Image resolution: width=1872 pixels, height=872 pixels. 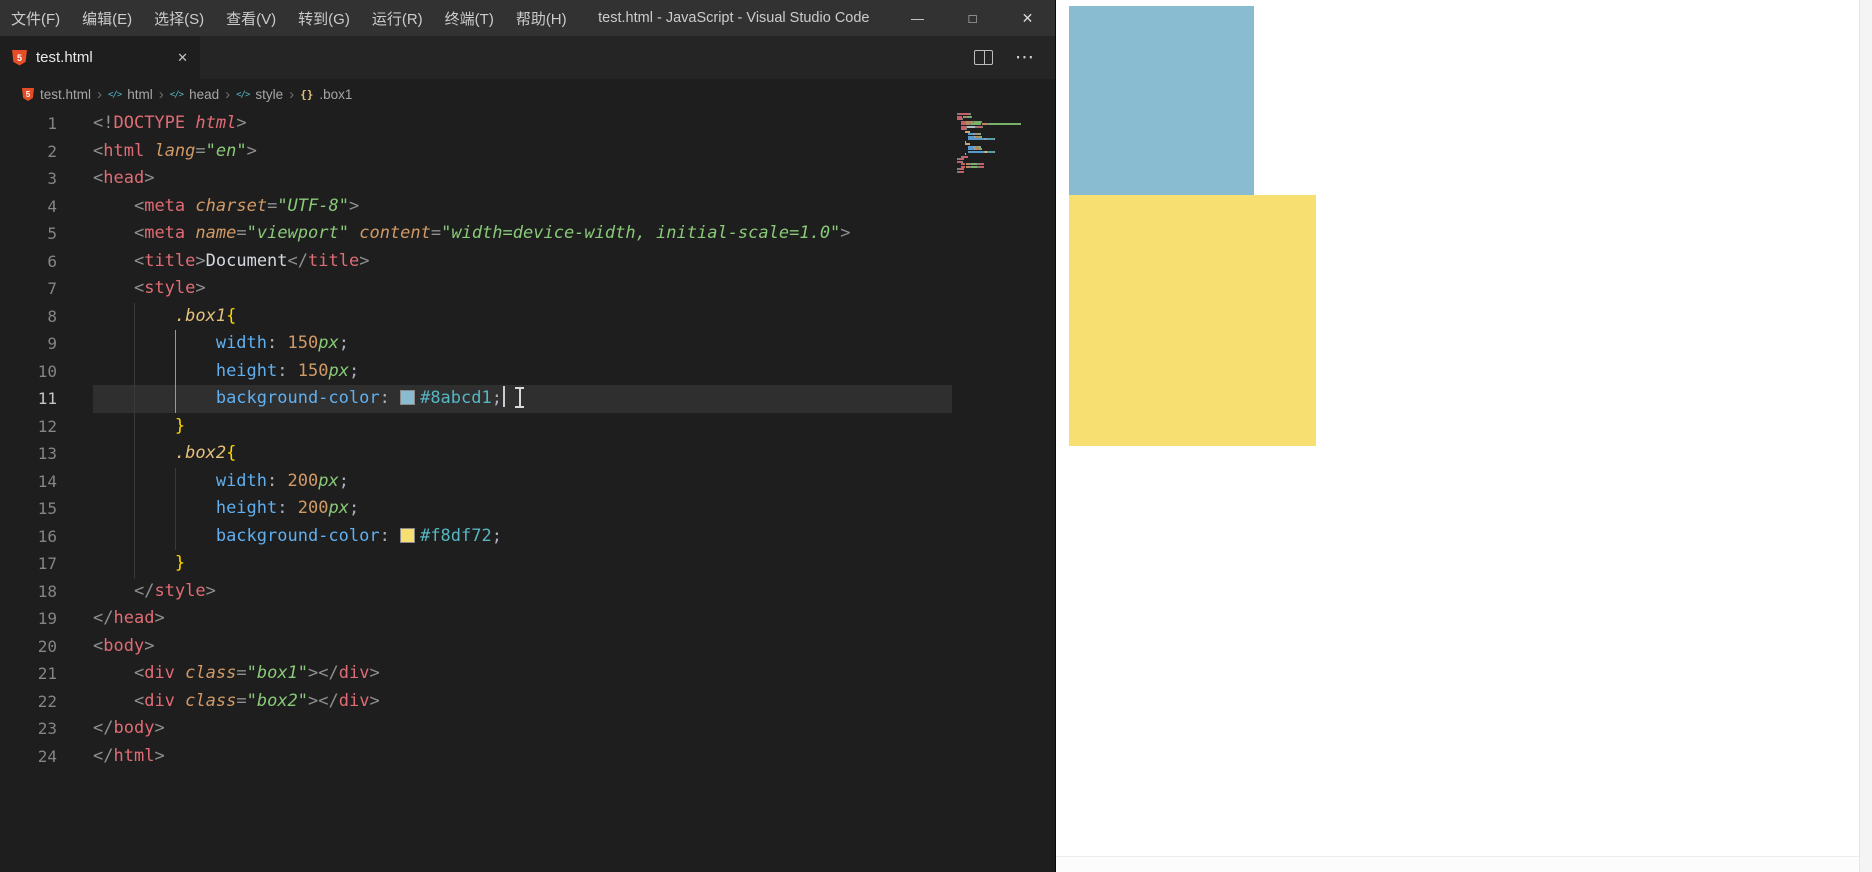 I want to click on breadcrumb-item: </> style, so click(x=259, y=94).